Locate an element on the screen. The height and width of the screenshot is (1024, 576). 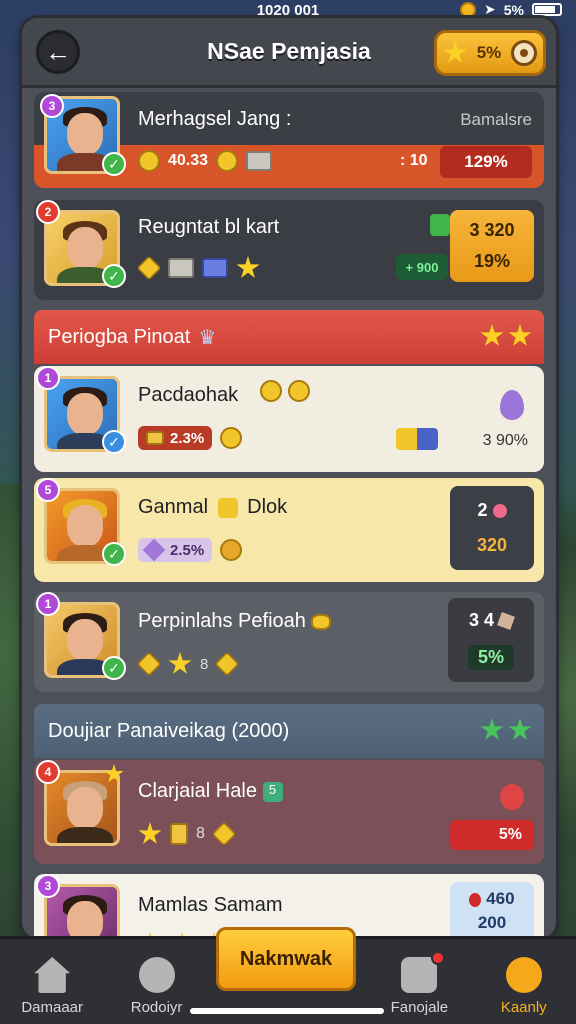
gold-icon is located at coordinates (227, 507).